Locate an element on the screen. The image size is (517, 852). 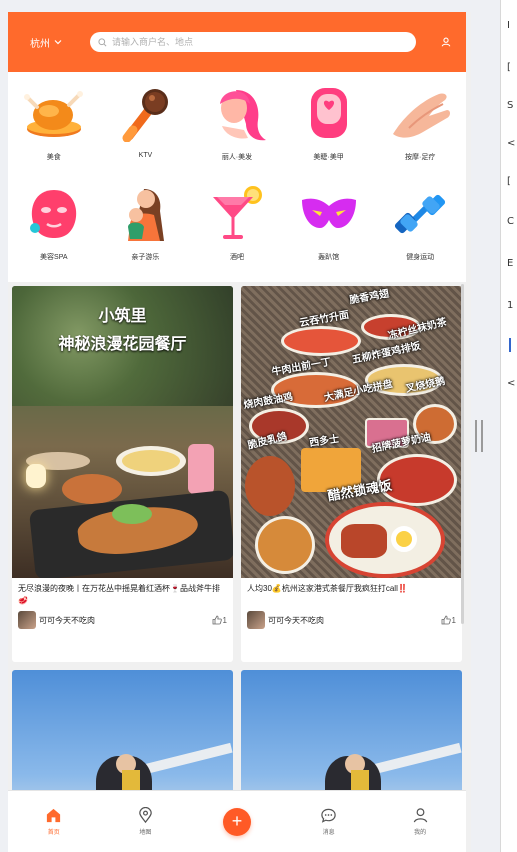
category-spa: 美容SPA is located at coordinates (54, 232).